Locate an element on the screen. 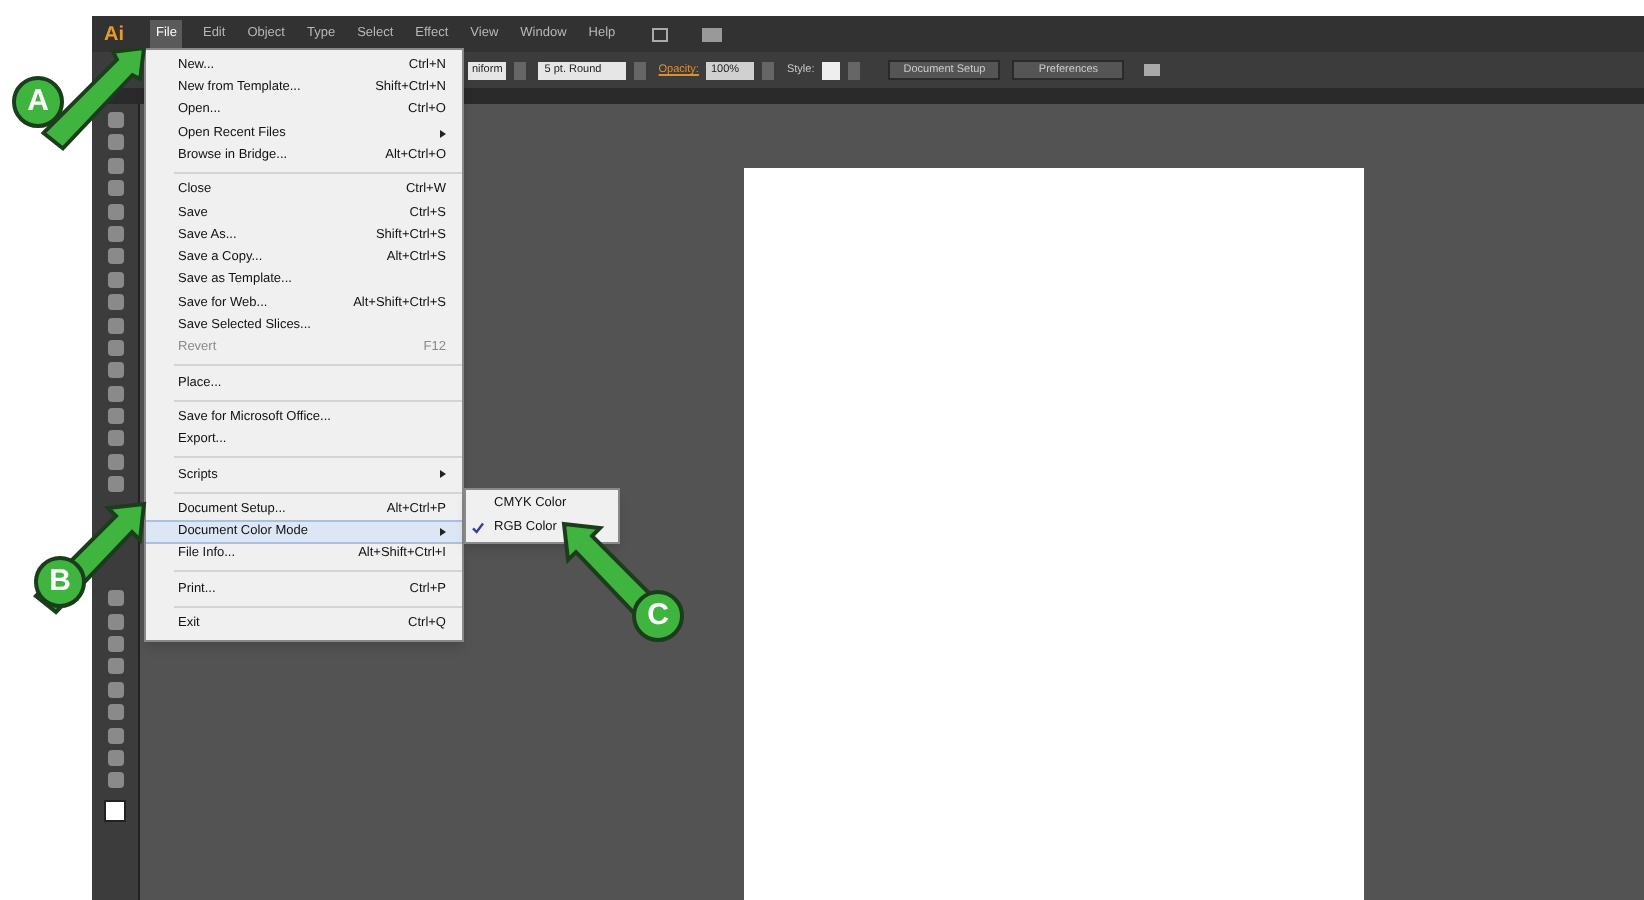  style-swatch is located at coordinates (831, 70).